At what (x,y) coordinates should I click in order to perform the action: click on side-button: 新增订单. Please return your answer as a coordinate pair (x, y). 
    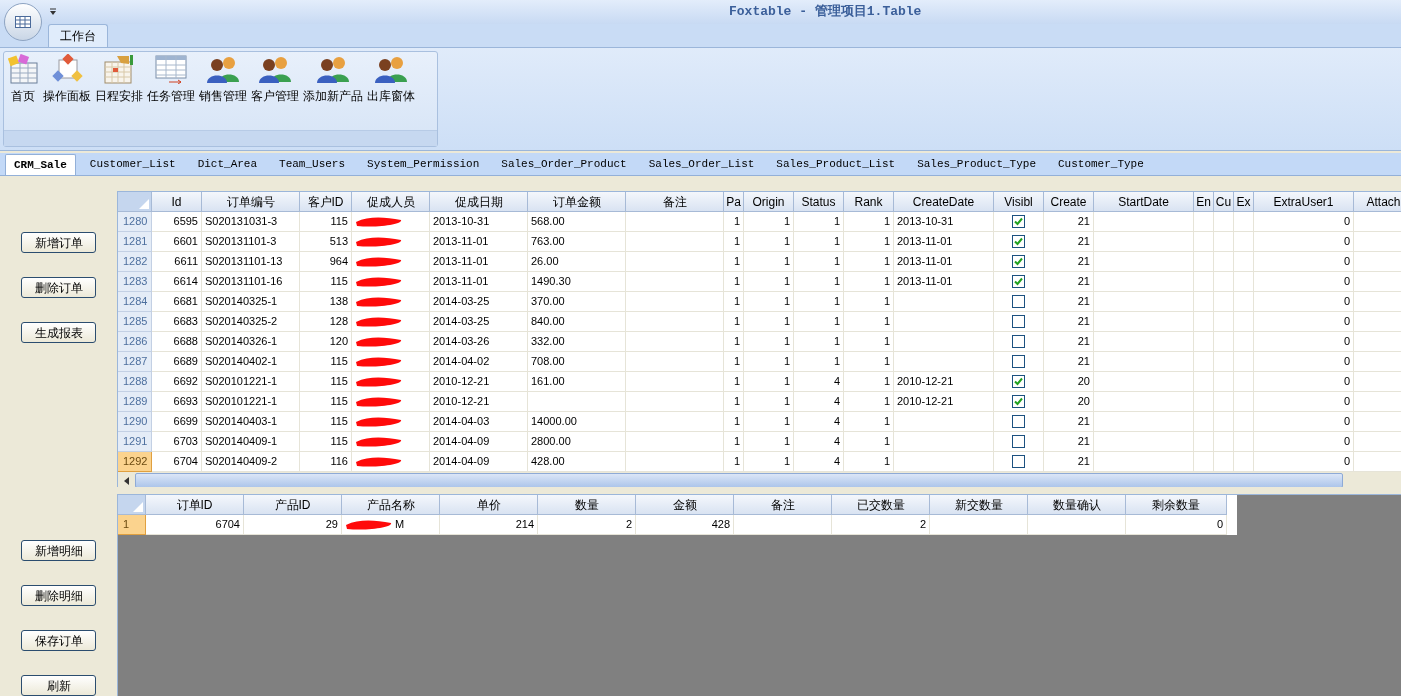
    Looking at the image, I should click on (58, 242).